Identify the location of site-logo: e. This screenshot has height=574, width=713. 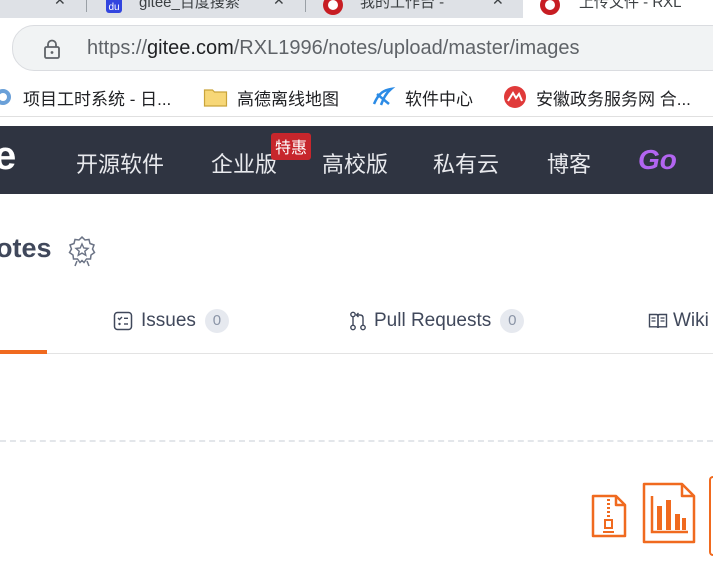
(8, 156).